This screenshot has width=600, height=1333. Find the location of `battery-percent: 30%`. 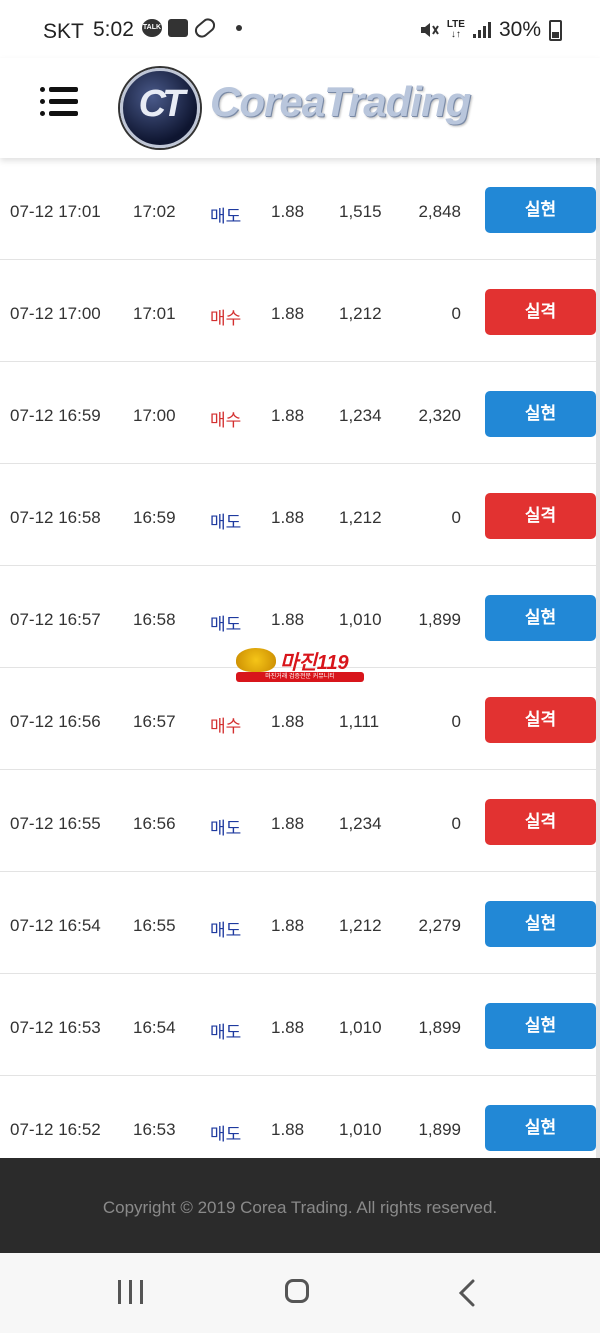

battery-percent: 30% is located at coordinates (519, 29).